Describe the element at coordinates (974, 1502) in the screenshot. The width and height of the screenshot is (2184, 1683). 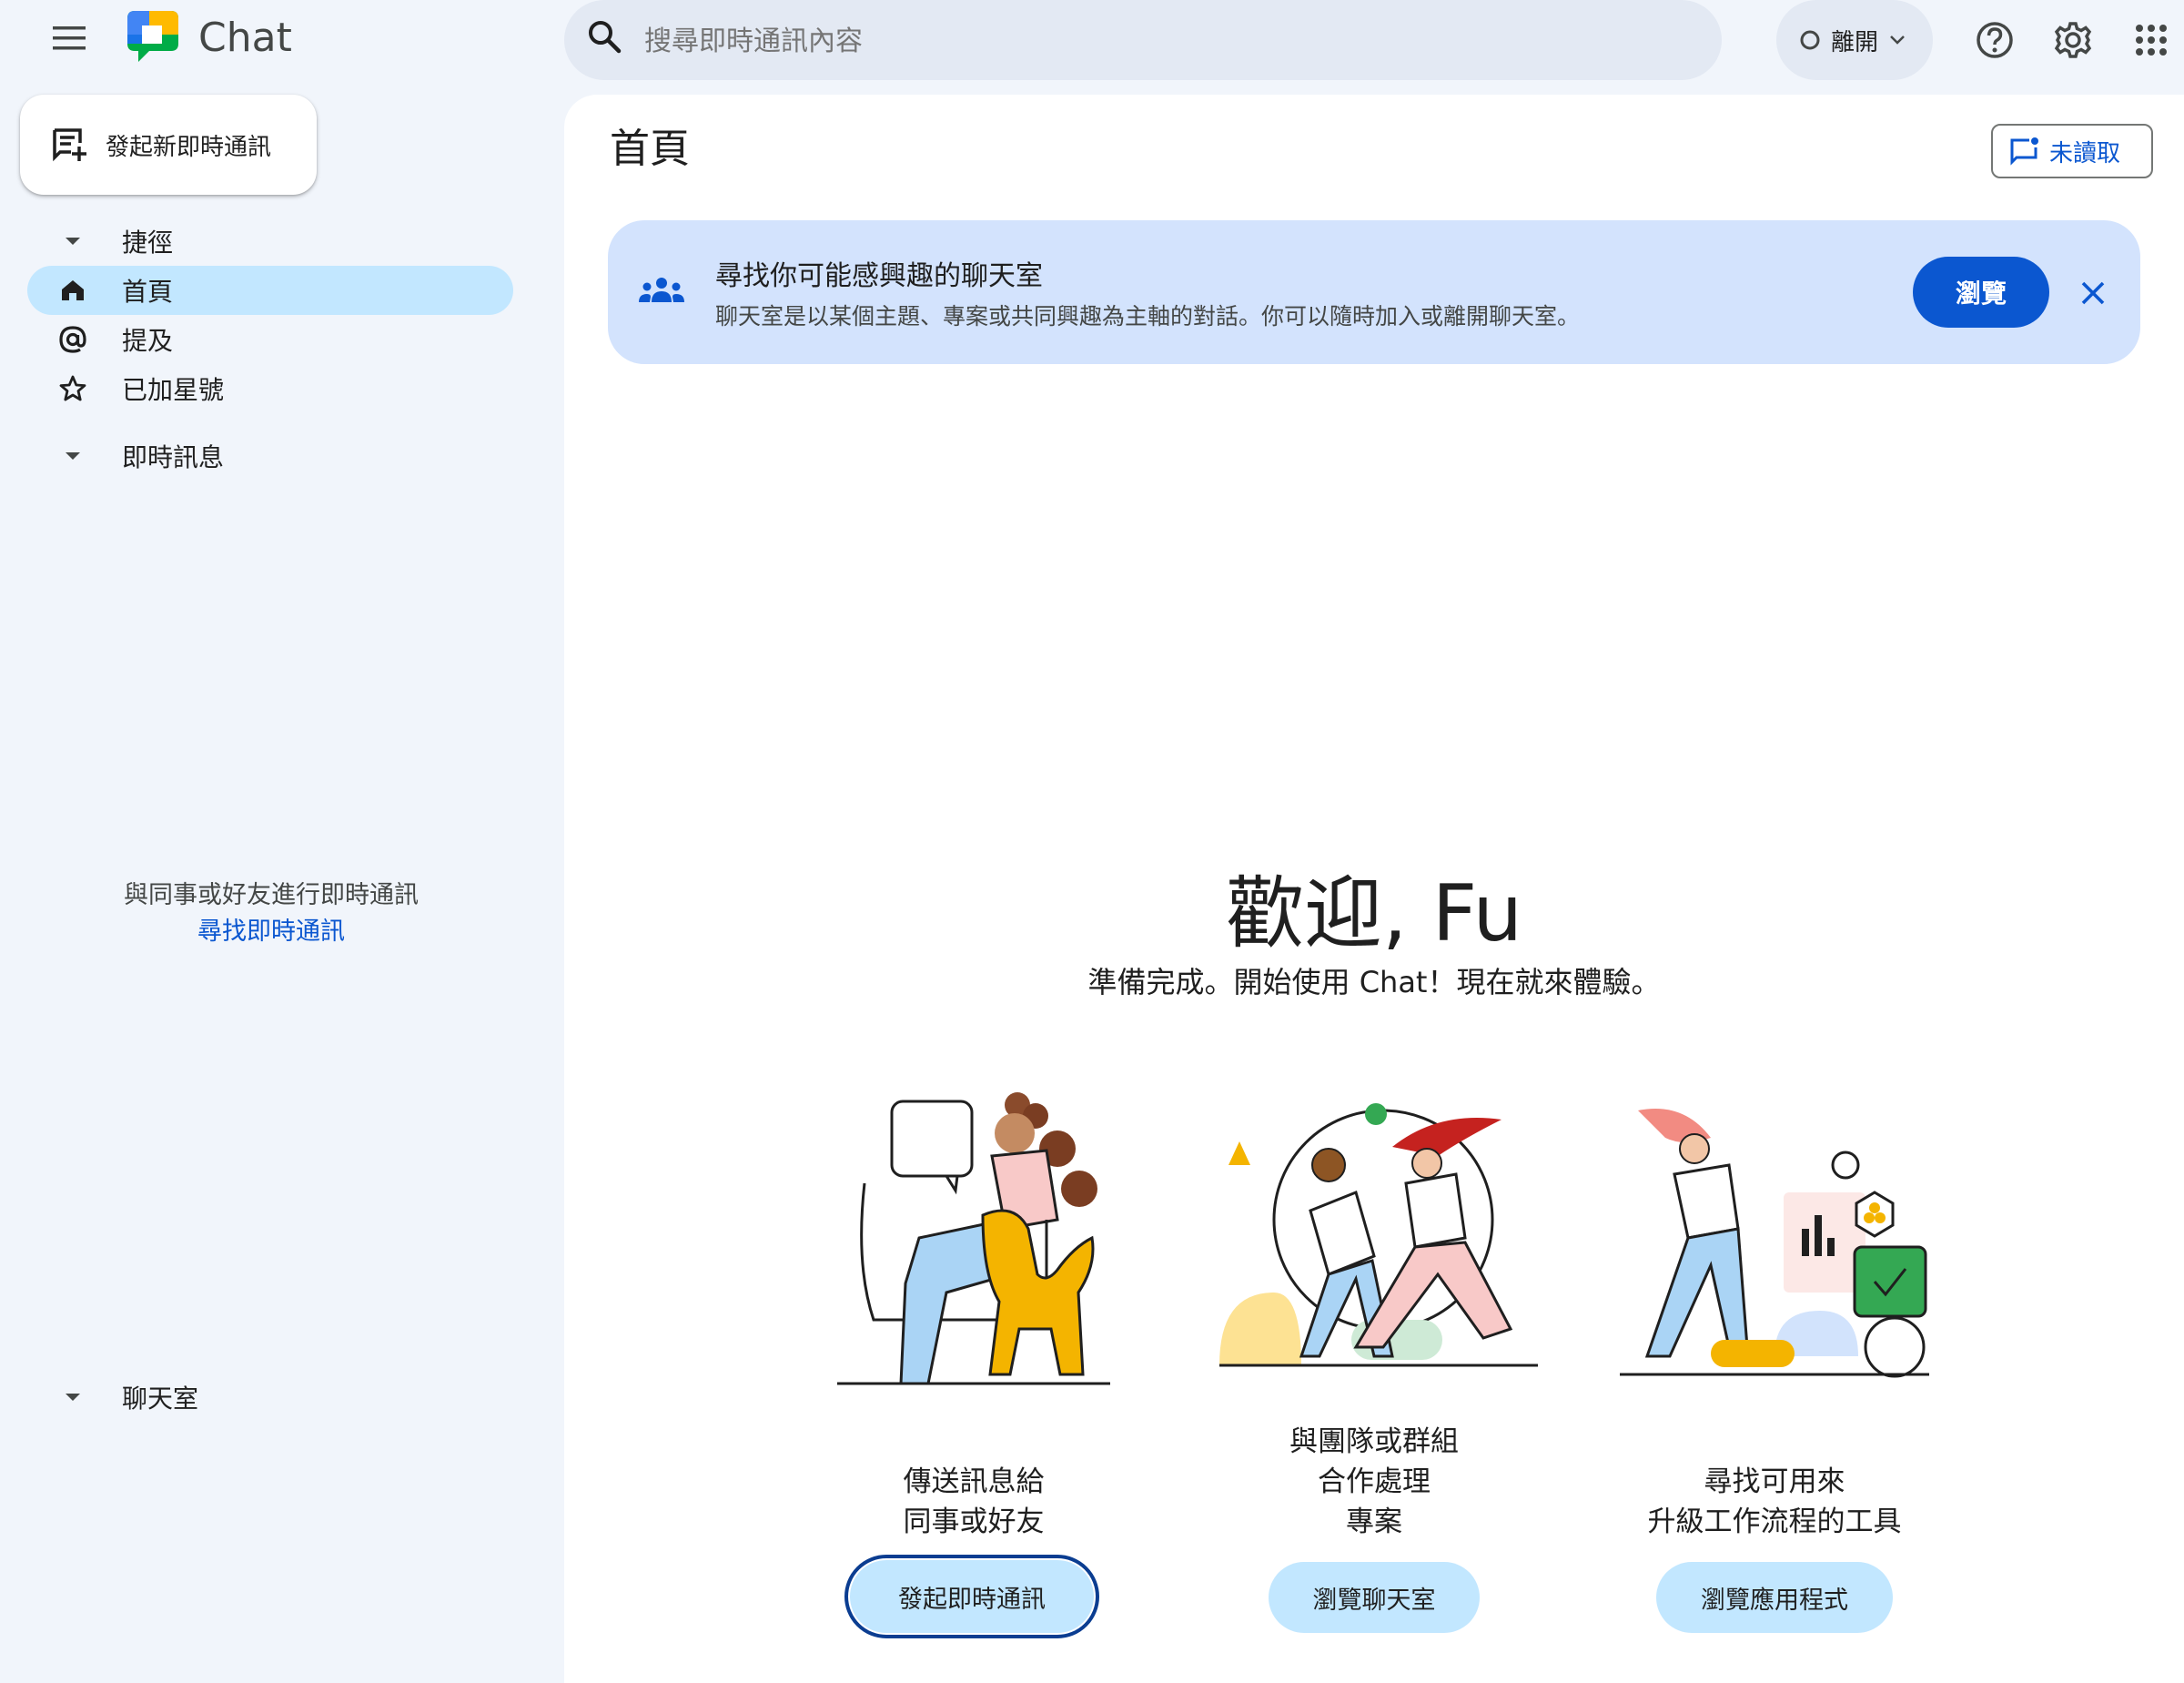
I see `card-send-message-text: 傳送訊息給 同事或好友` at that location.